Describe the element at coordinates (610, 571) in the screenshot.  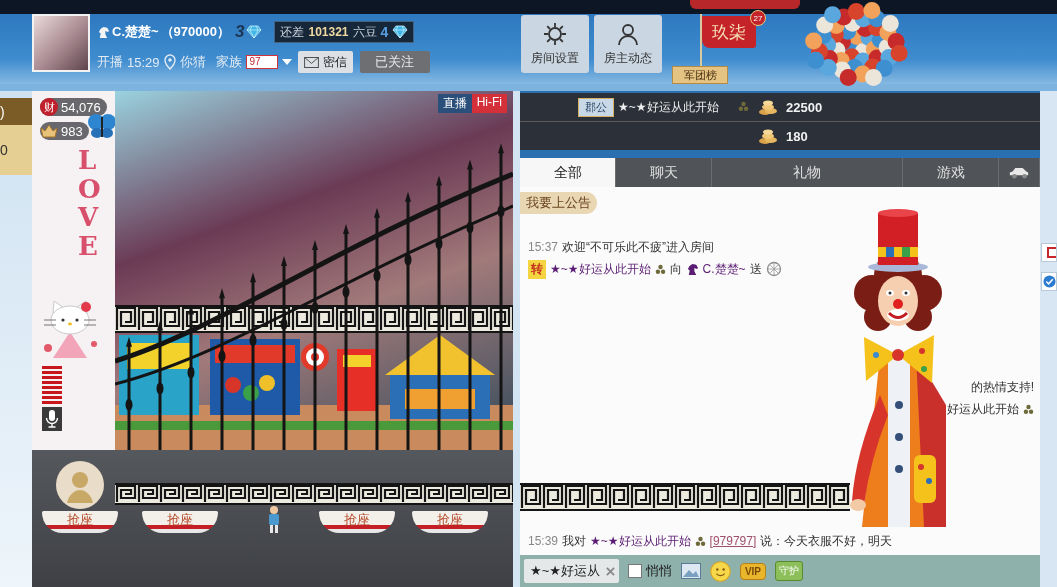
I see `close-icon` at that location.